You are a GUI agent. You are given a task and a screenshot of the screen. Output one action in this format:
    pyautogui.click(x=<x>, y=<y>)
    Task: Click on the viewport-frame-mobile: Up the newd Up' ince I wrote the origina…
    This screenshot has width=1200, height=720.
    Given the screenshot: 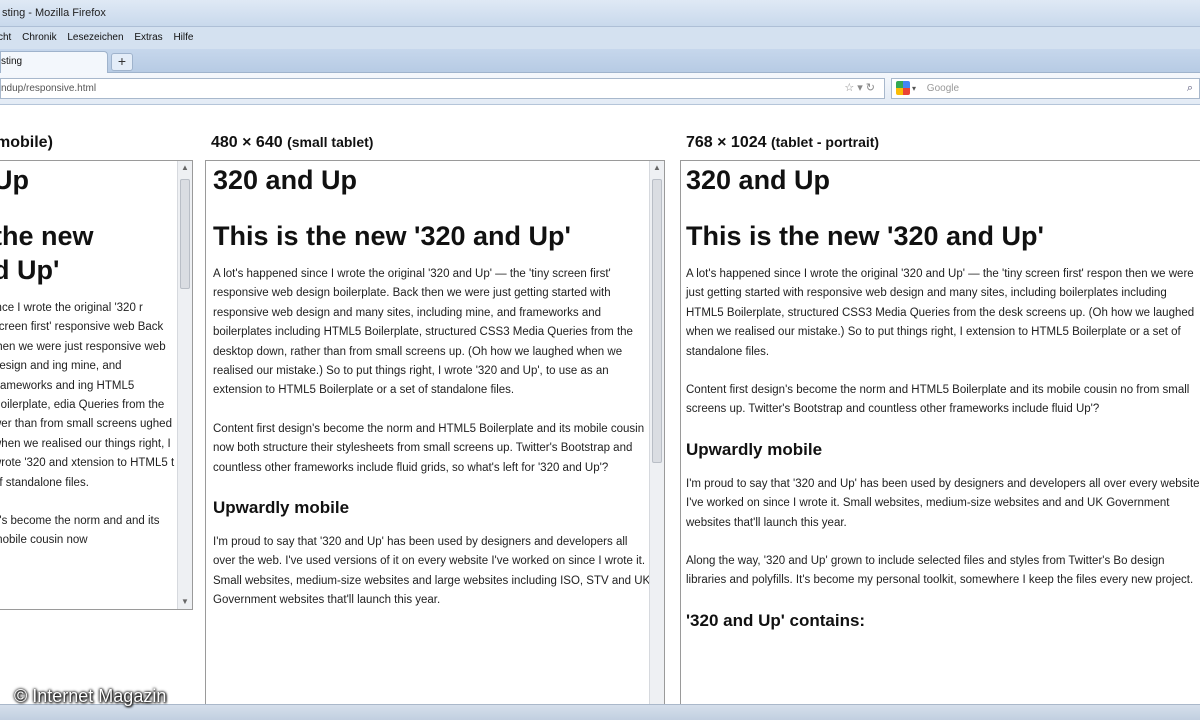 What is the action you would take?
    pyautogui.click(x=96, y=385)
    